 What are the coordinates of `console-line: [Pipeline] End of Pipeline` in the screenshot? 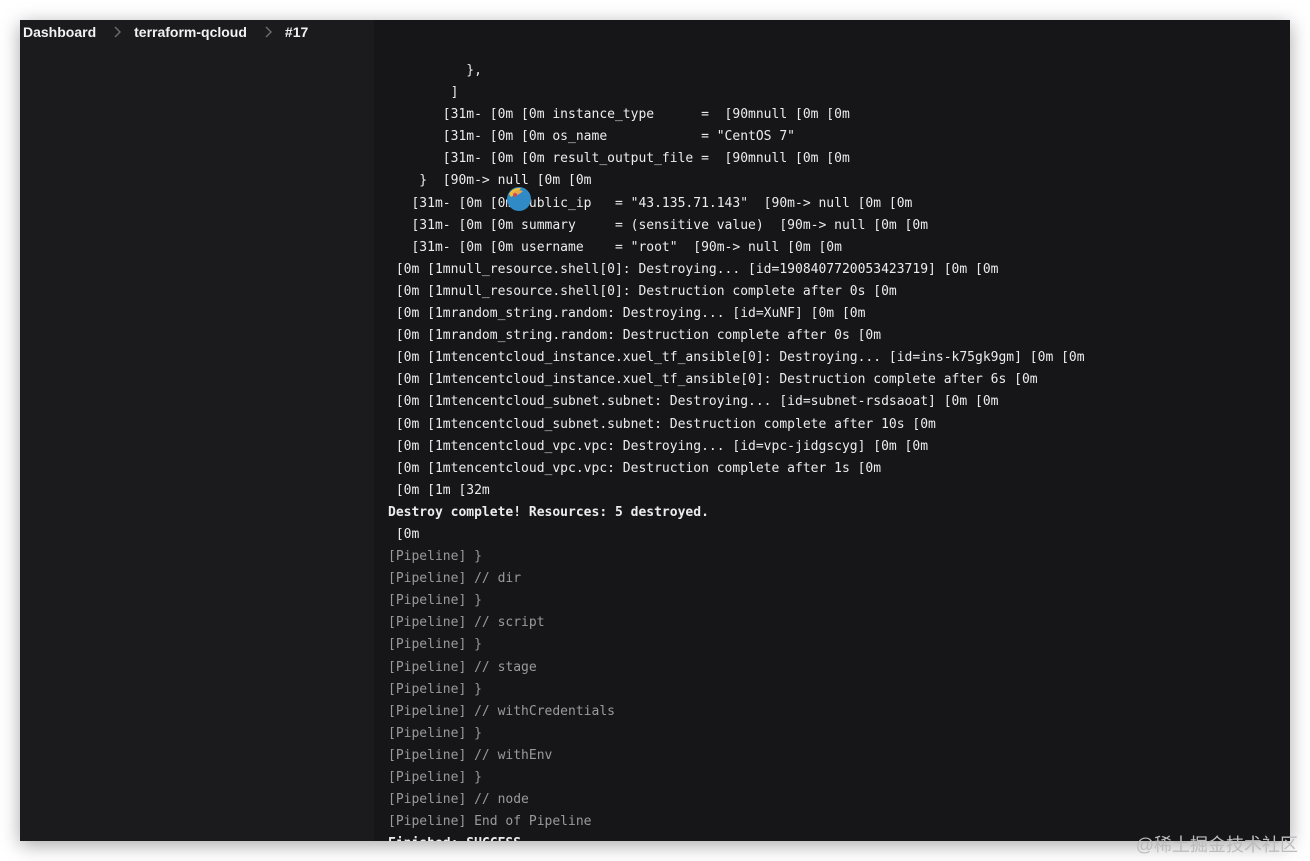 It's located at (490, 822).